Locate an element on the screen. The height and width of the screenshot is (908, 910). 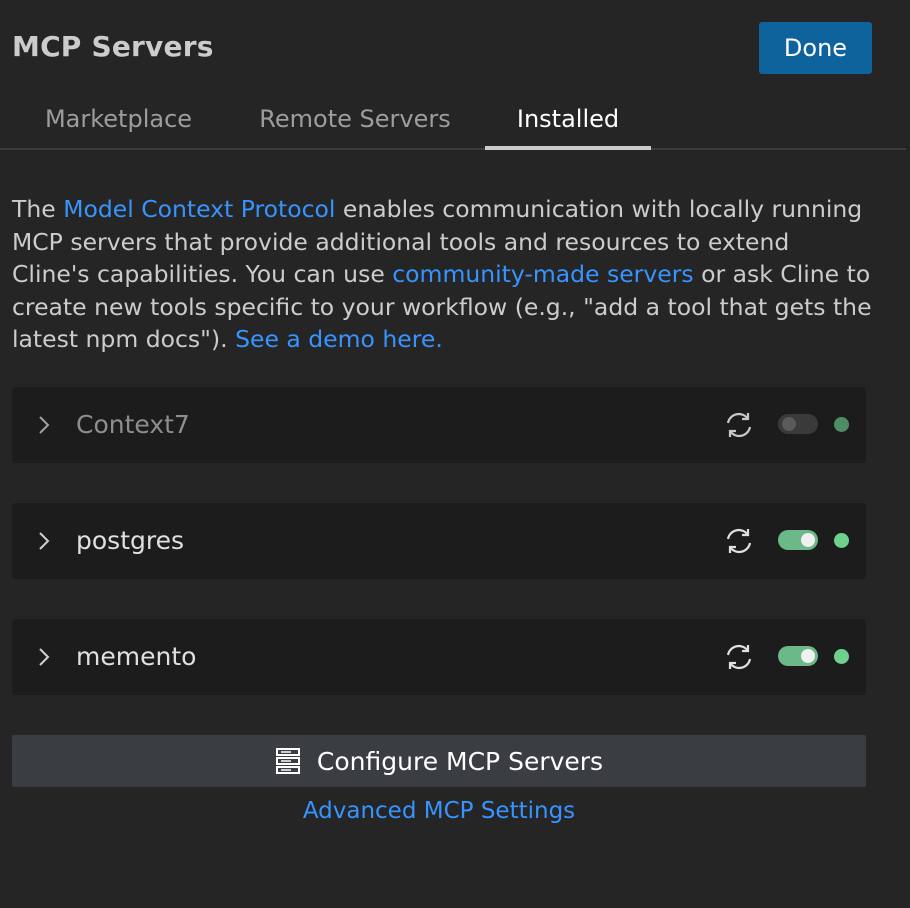
header: MCP Servers Done is located at coordinates (455, 48).